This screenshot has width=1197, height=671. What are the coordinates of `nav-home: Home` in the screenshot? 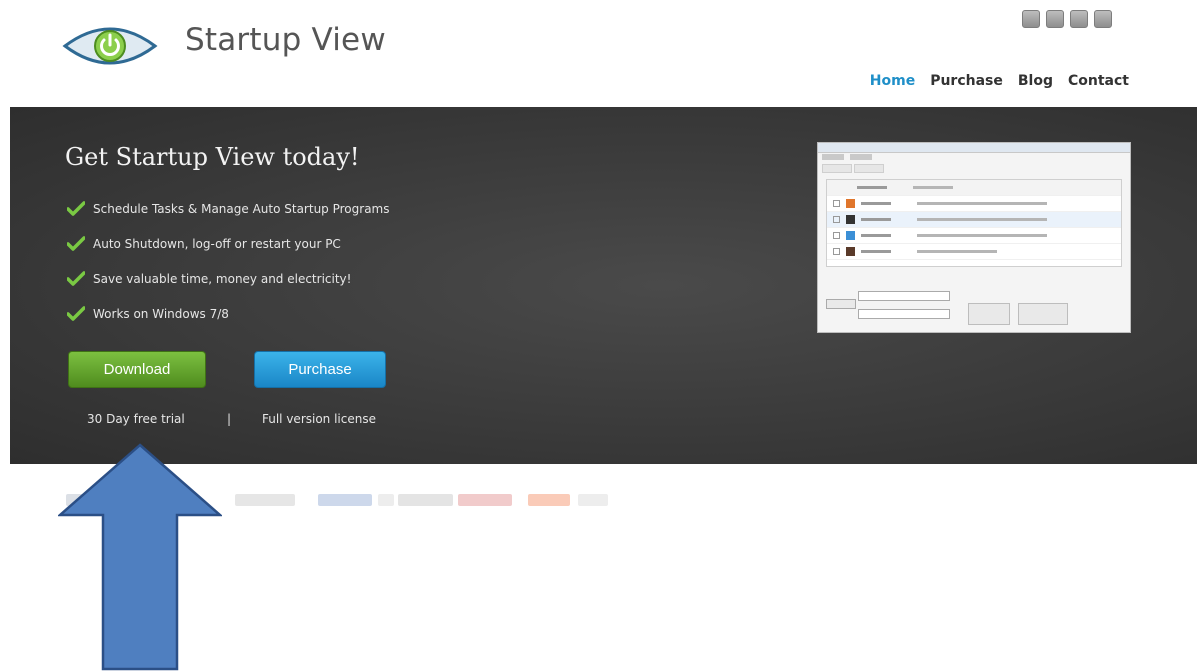 It's located at (892, 81).